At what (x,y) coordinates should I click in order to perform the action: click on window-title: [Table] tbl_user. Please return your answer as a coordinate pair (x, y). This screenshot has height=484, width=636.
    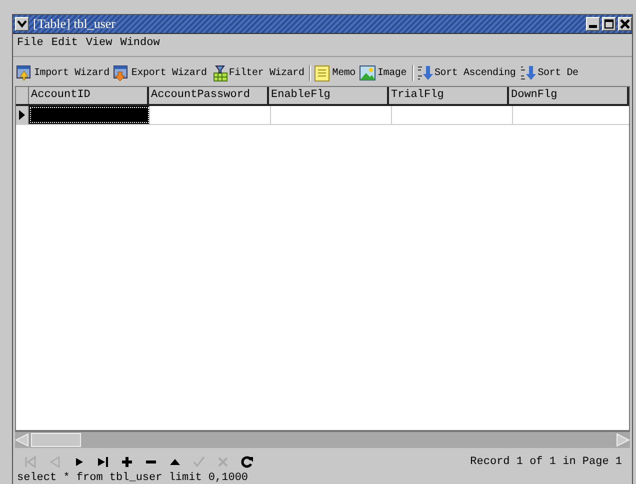
    Looking at the image, I should click on (74, 24).